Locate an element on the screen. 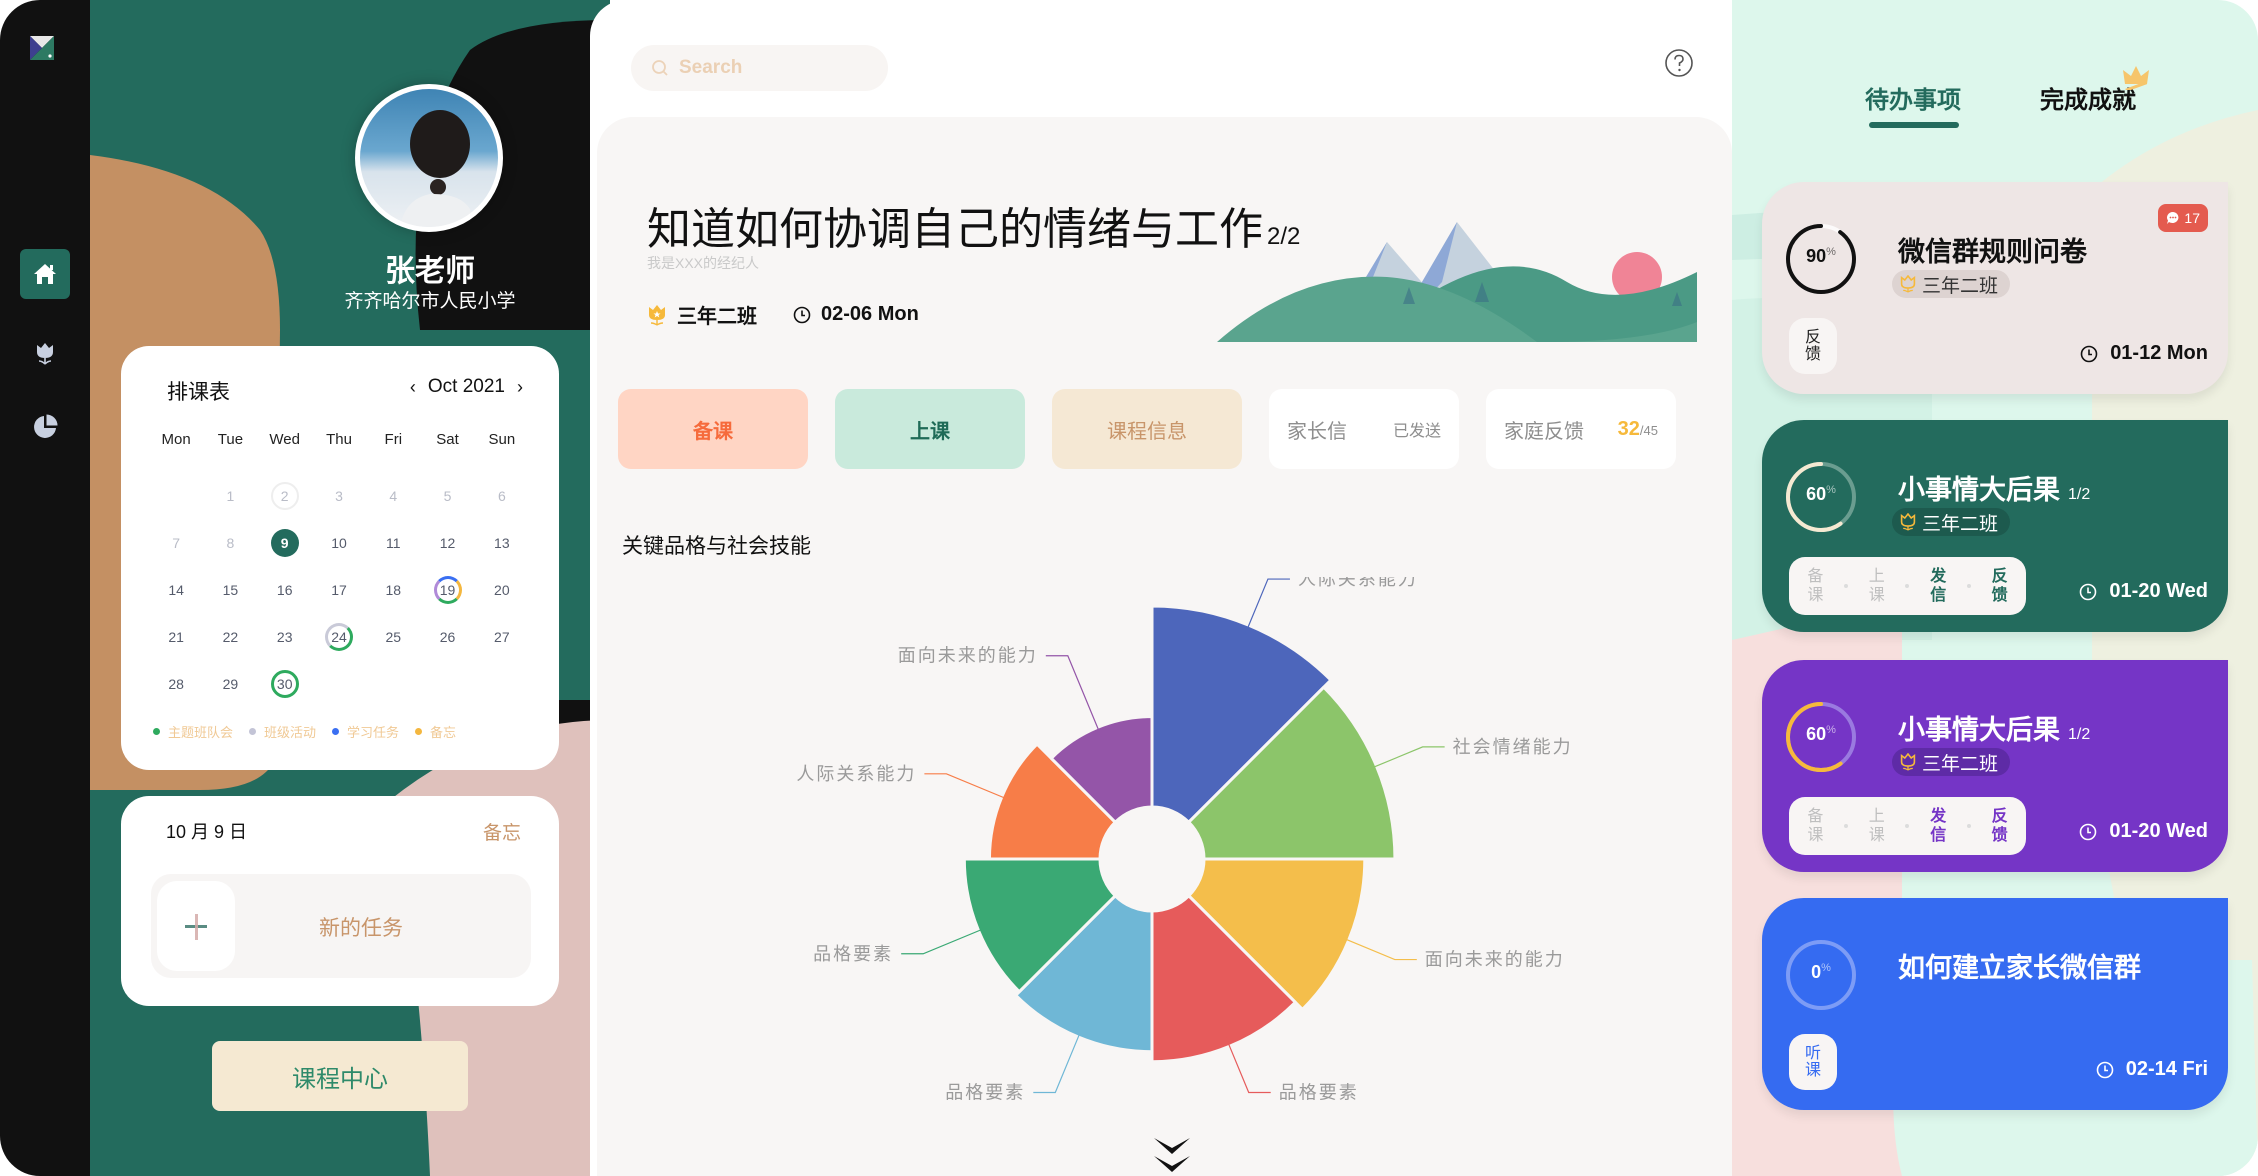 The width and height of the screenshot is (2258, 1176). tulip-icon is located at coordinates (1908, 762).